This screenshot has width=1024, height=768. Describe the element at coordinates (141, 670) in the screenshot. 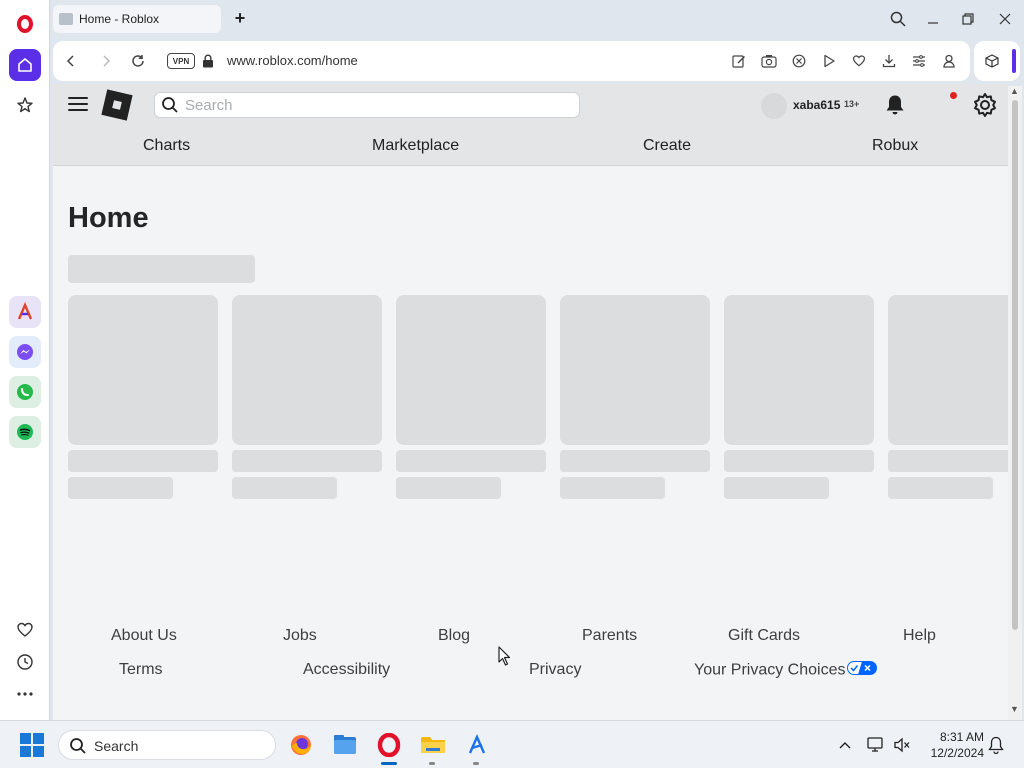

I see `footer-terms: Terms` at that location.